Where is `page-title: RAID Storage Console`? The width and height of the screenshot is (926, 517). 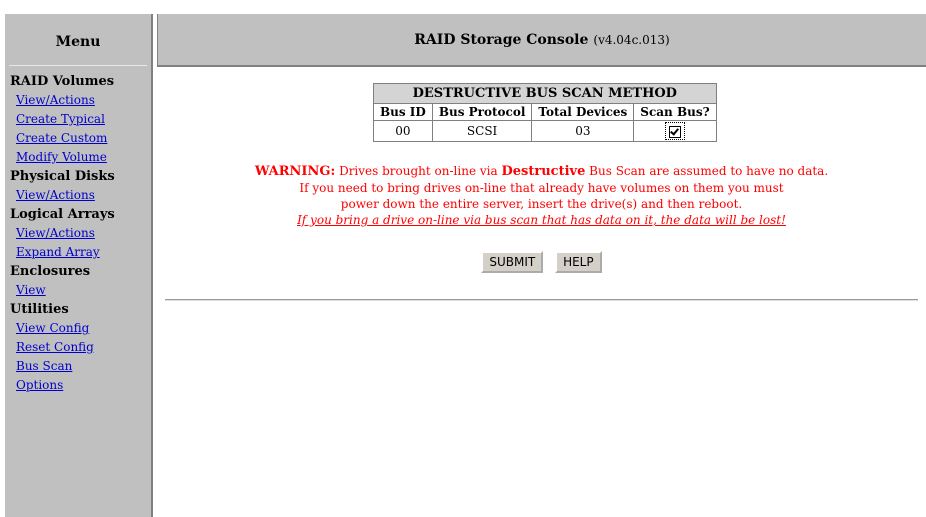 page-title: RAID Storage Console is located at coordinates (501, 39).